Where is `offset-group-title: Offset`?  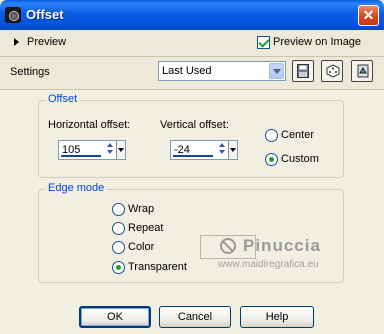 offset-group-title: Offset is located at coordinates (63, 99).